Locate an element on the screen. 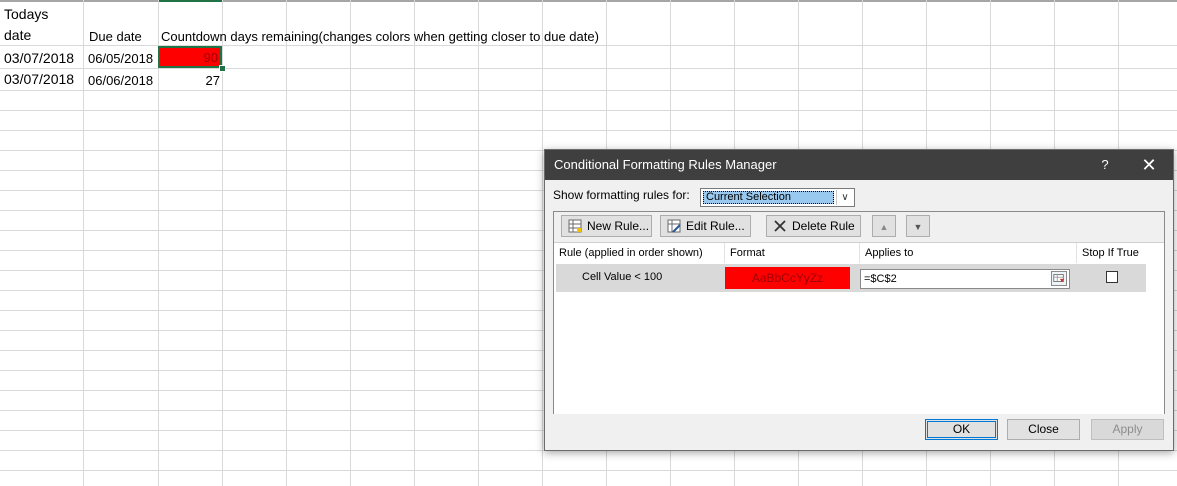 This screenshot has width=1177, height=486. delete-rule-button: Delete Rule is located at coordinates (813, 226).